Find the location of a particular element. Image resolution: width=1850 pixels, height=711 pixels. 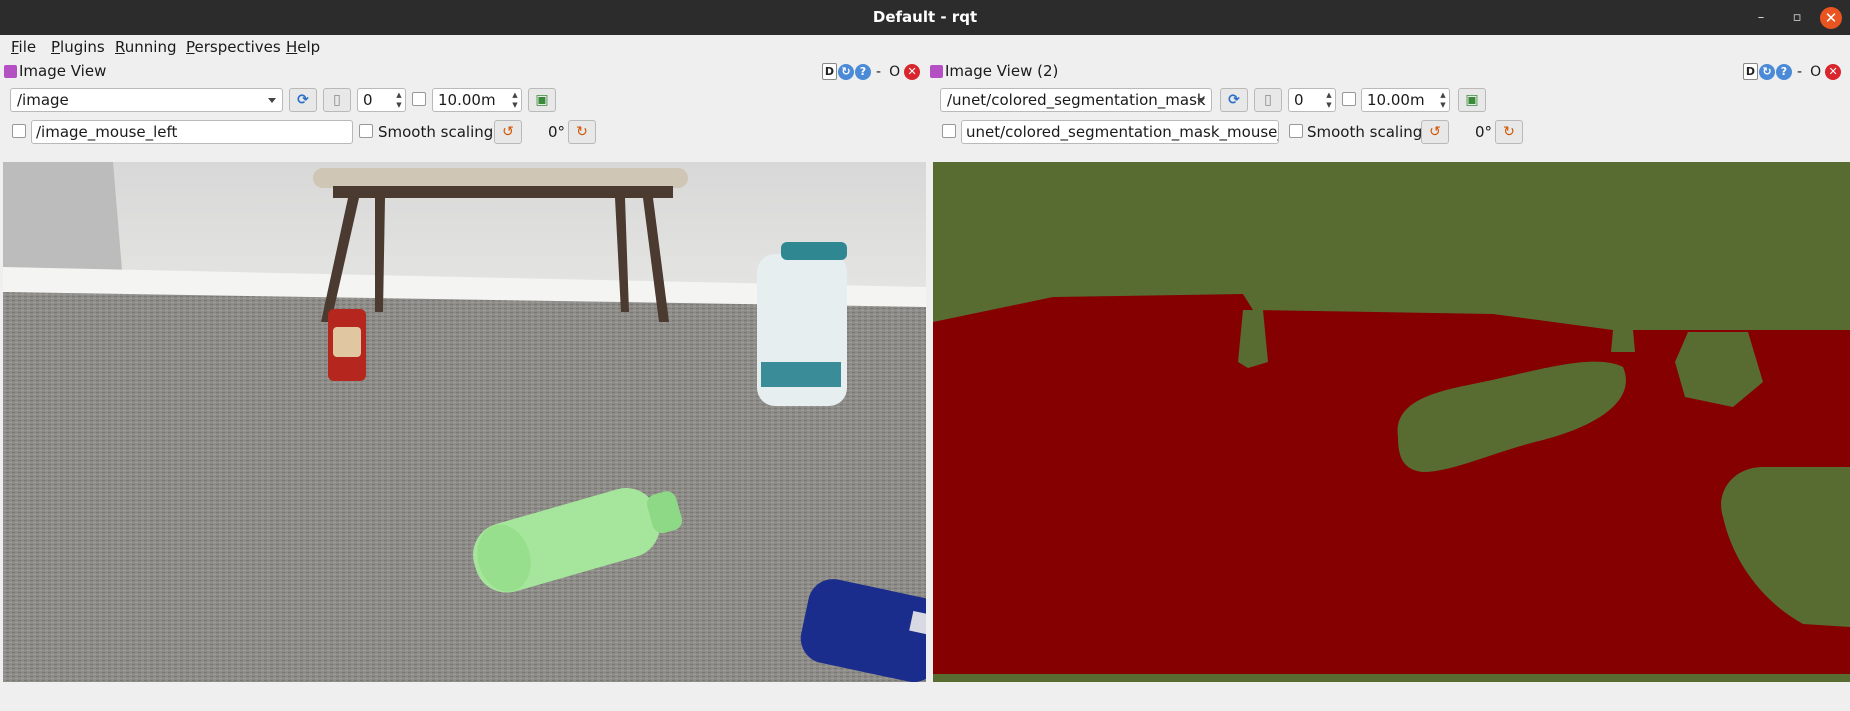

panel1-dock-buttons: D ↻? - O ✕ is located at coordinates (871, 72).